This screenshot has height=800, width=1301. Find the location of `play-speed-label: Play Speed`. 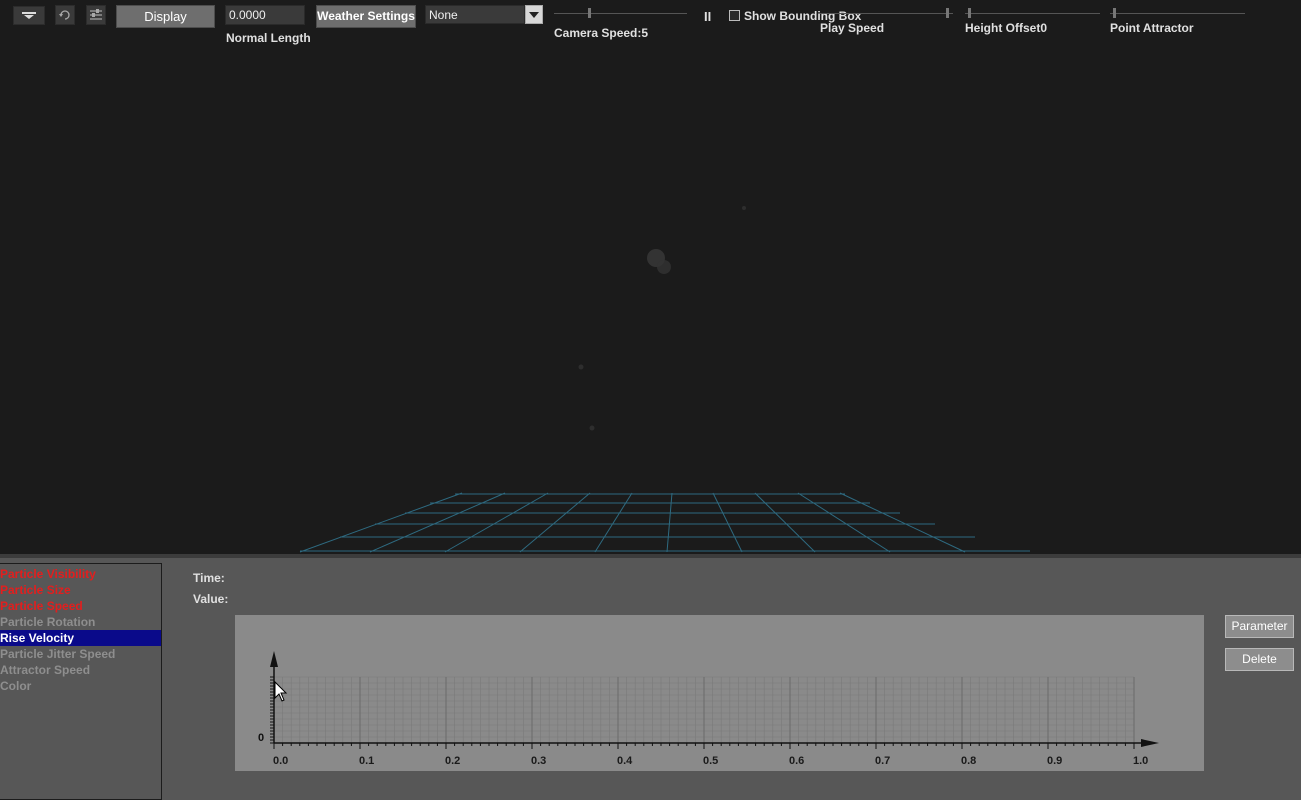

play-speed-label: Play Speed is located at coordinates (852, 28).